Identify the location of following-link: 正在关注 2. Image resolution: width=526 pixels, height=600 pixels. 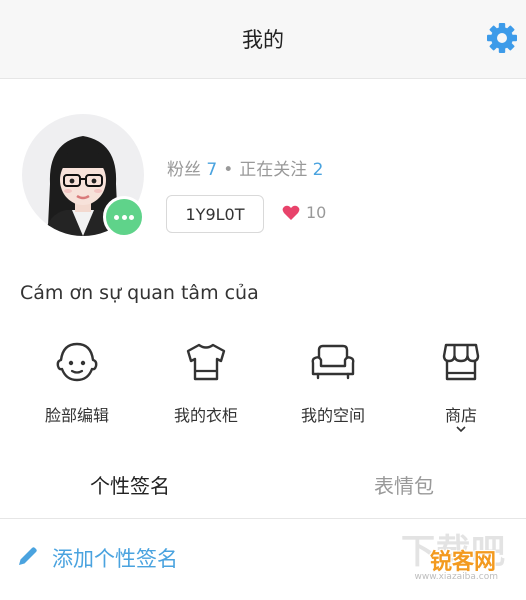
(281, 170).